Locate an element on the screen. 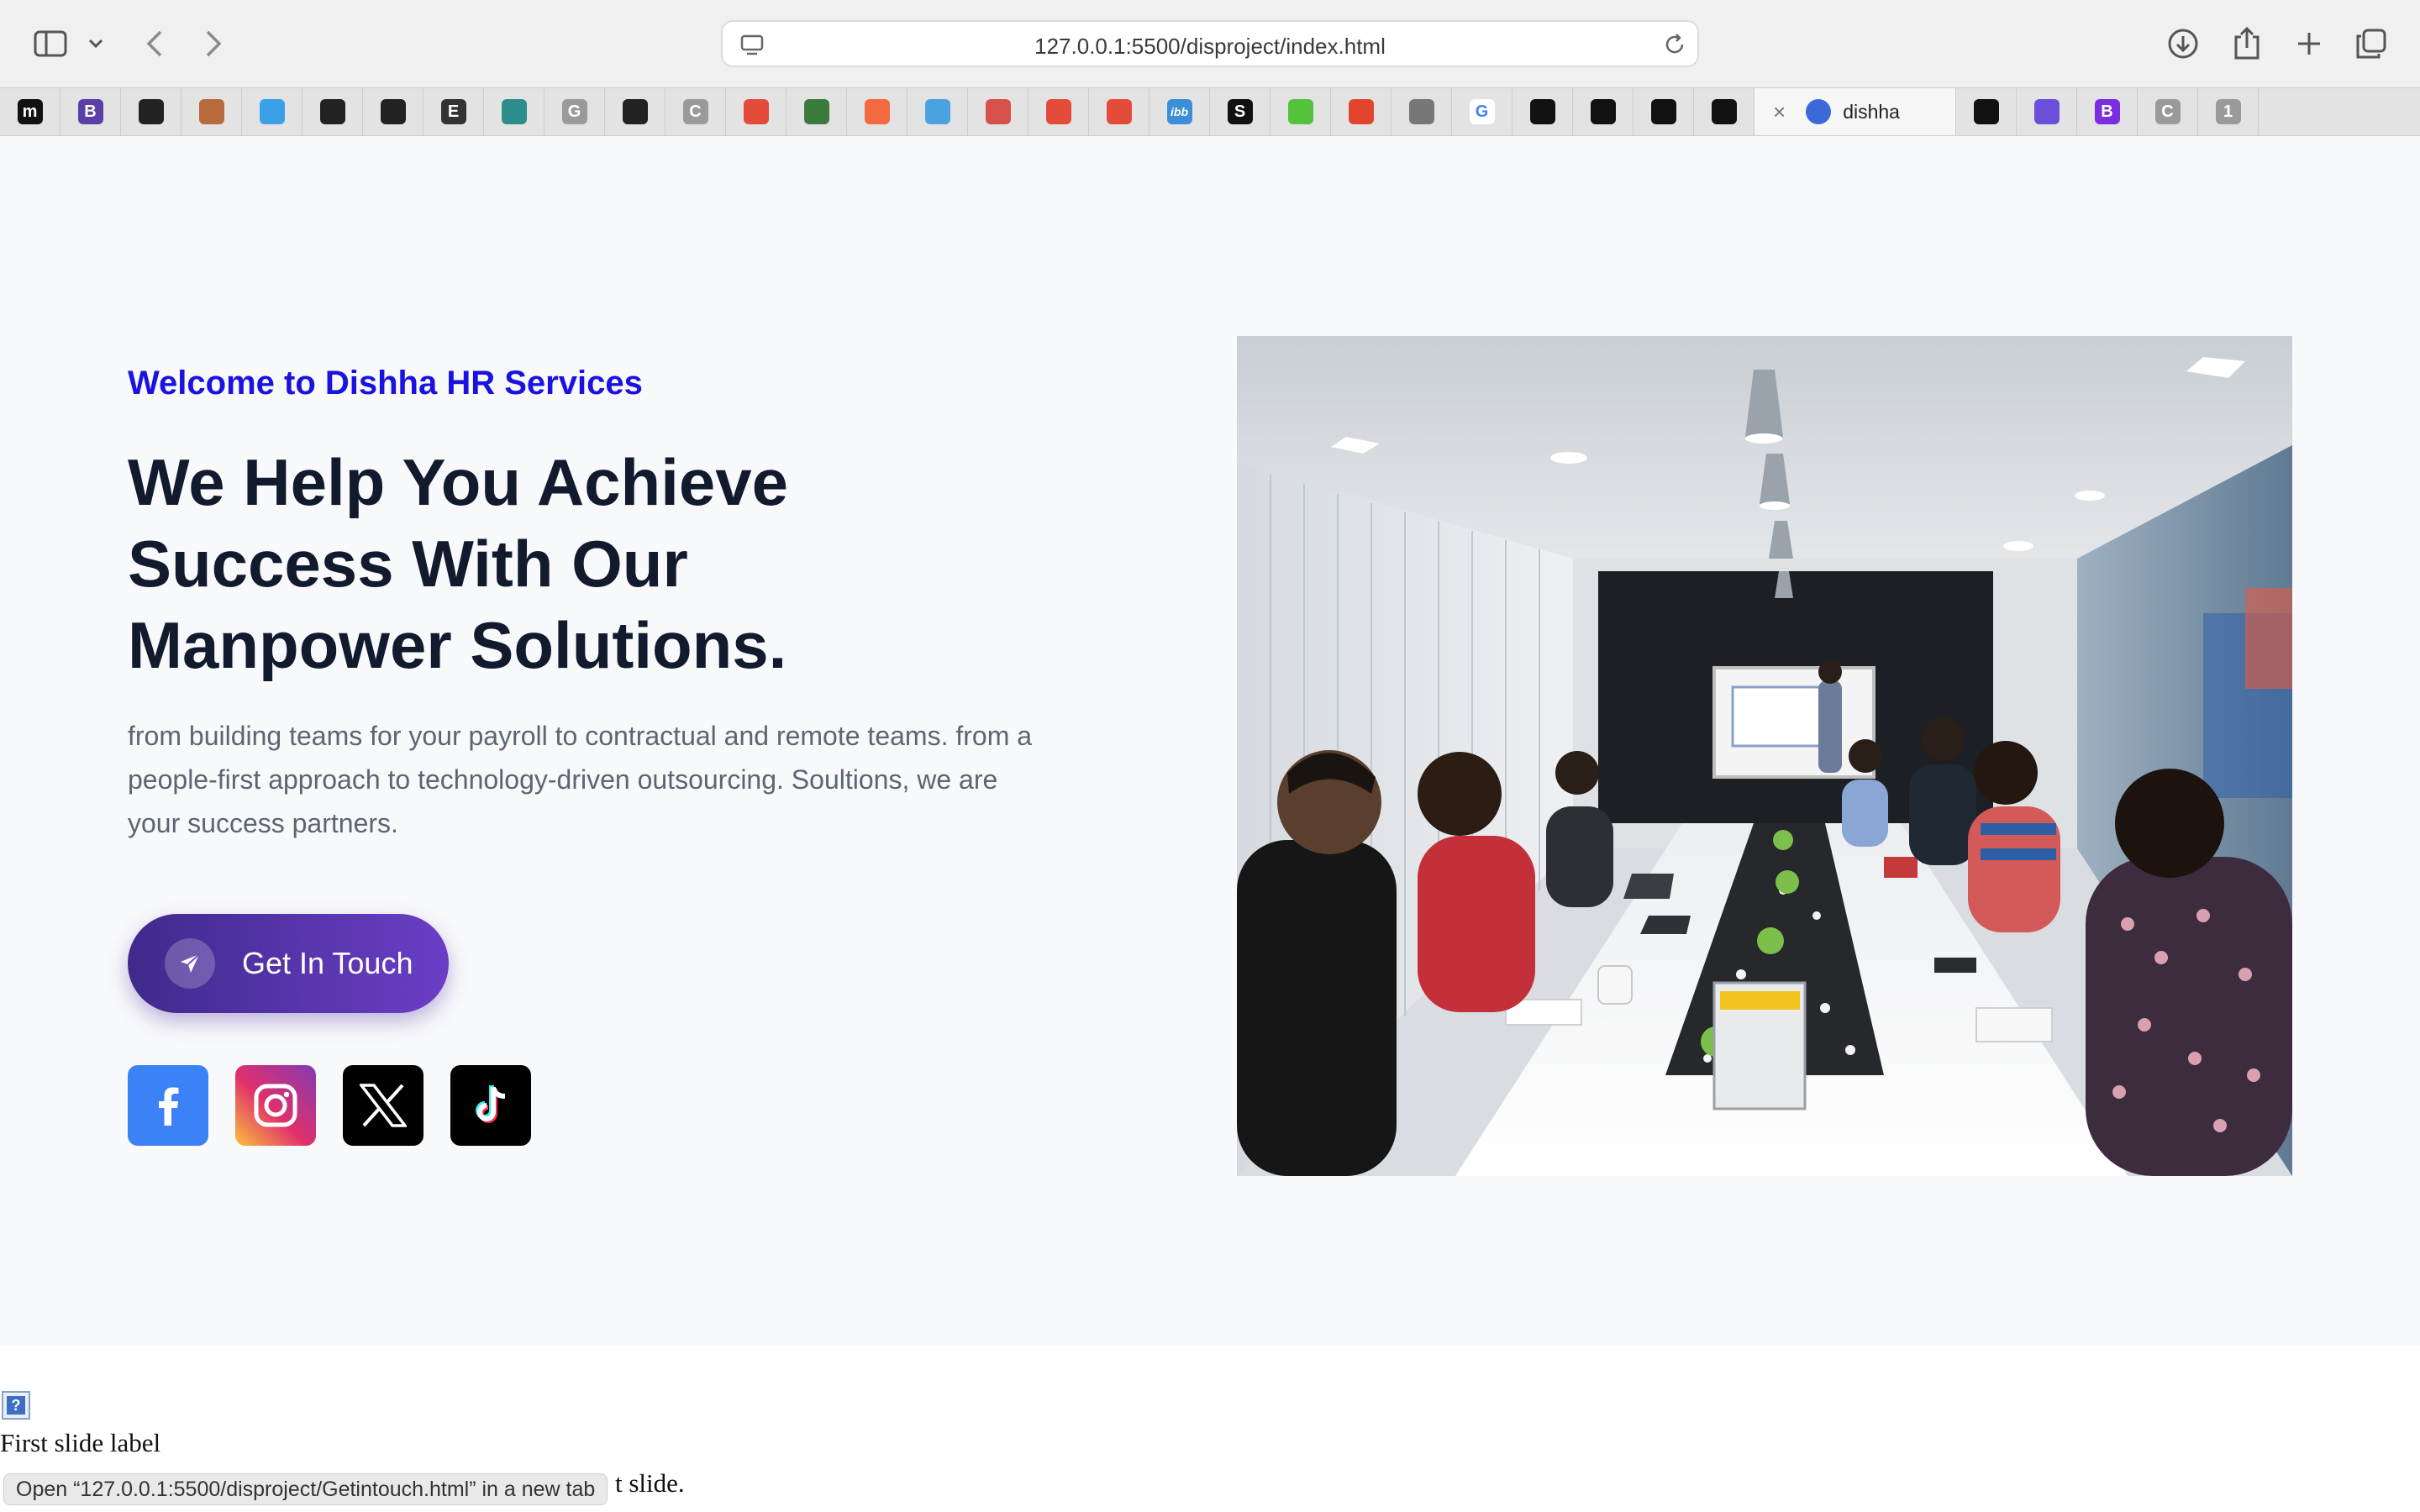 This screenshot has height=1512, width=2420. facebook-link is located at coordinates (168, 1105).